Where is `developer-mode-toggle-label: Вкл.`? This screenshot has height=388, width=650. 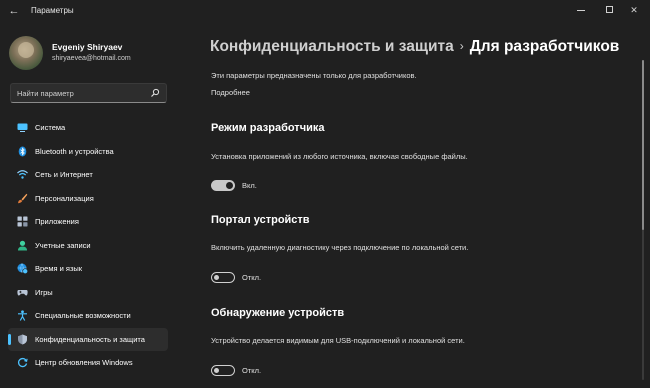 developer-mode-toggle-label: Вкл. is located at coordinates (249, 185).